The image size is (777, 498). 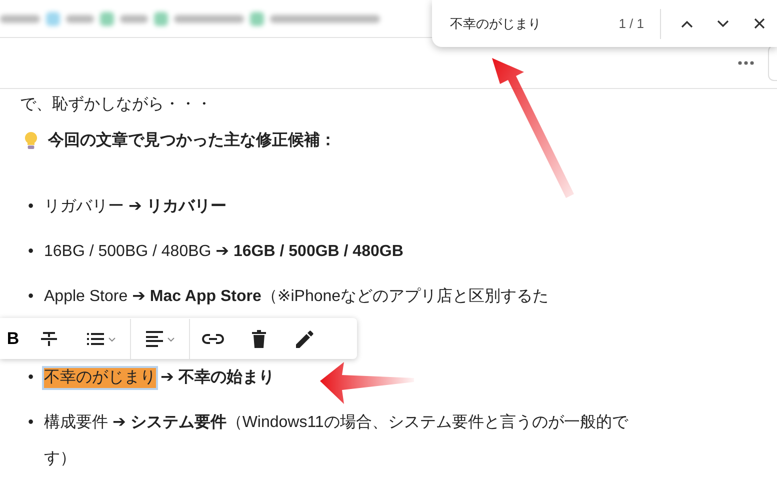 I want to click on light-bulb-icon, so click(x=31, y=141).